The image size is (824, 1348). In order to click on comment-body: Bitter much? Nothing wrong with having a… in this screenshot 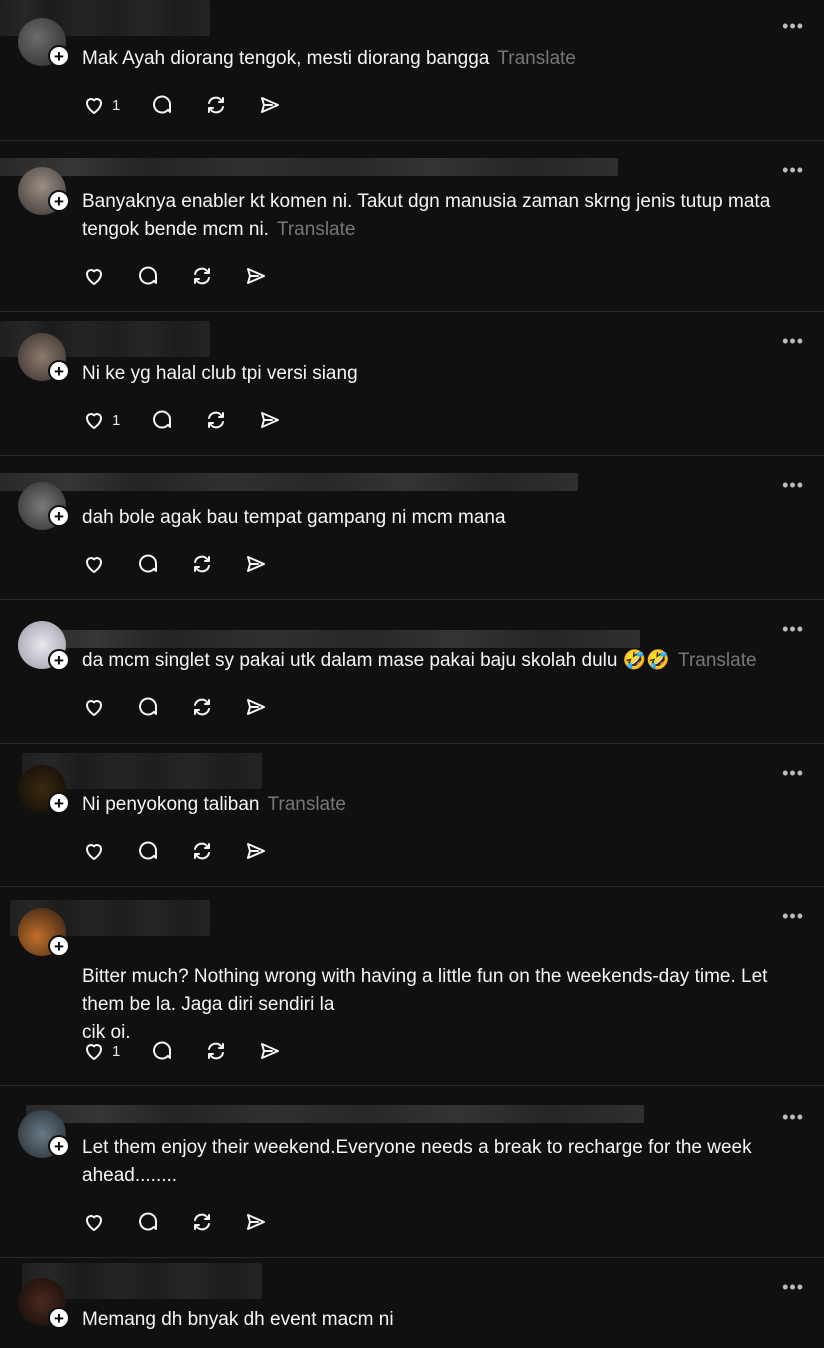, I will do `click(425, 1004)`.